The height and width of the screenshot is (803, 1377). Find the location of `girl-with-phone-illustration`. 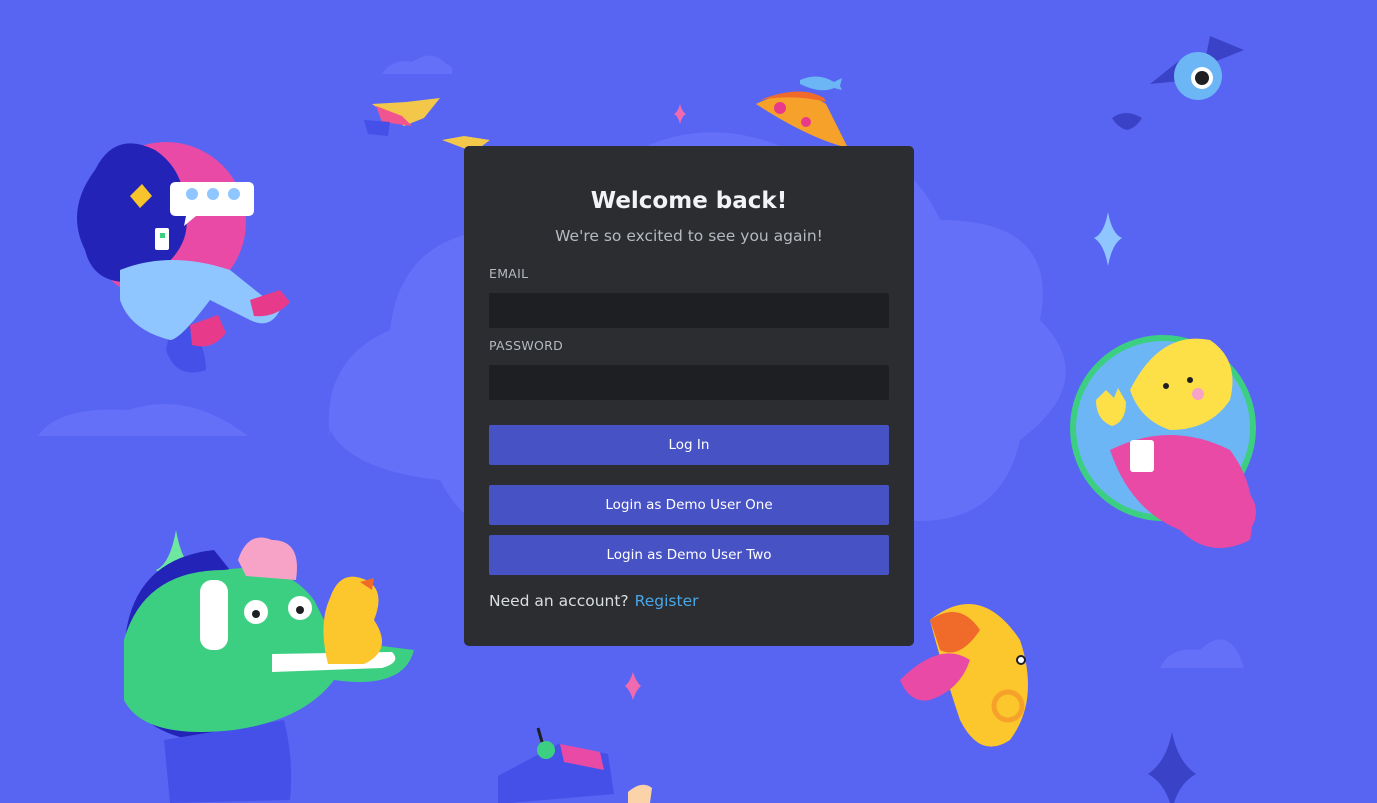

girl-with-phone-illustration is located at coordinates (183, 257).